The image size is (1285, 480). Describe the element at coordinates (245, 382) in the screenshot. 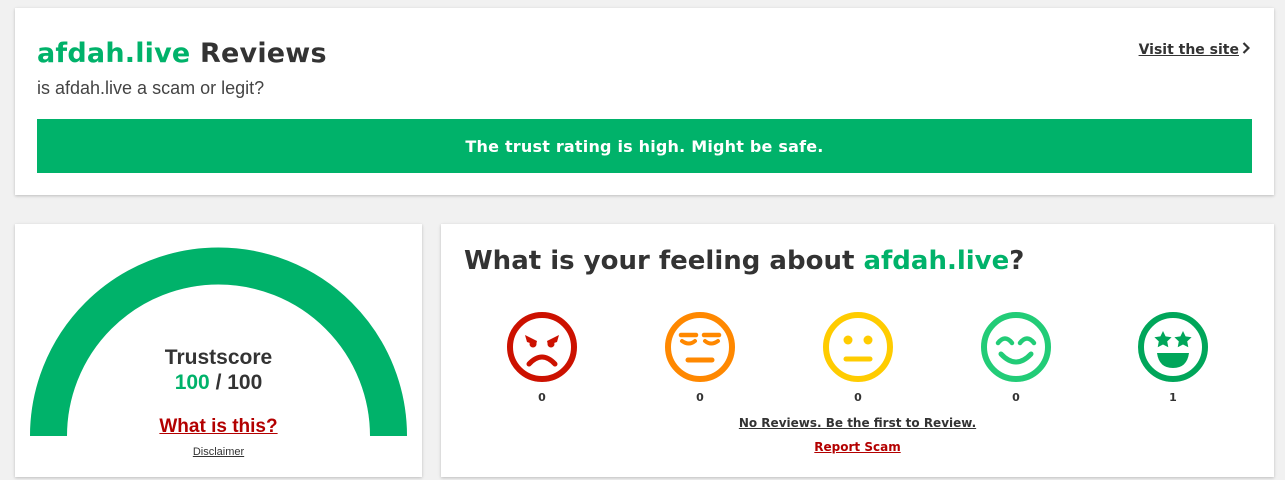

I see `trustscore-max: 100` at that location.